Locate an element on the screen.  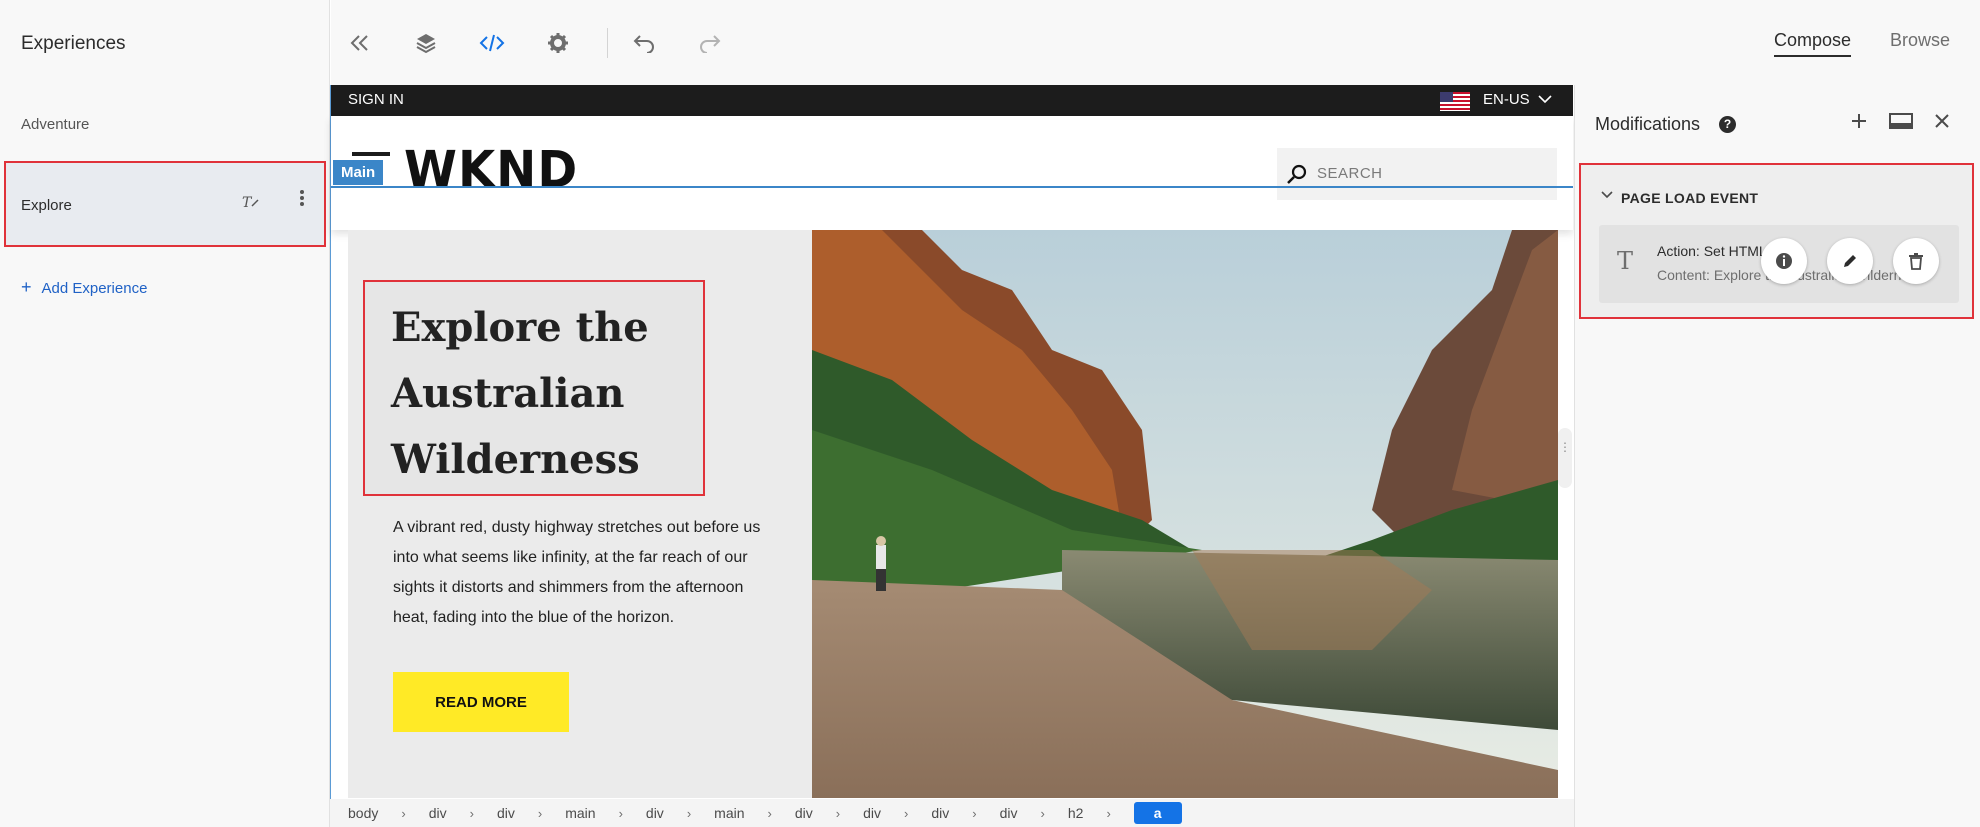
breadcrumb-item: h2 is located at coordinates (1076, 813).